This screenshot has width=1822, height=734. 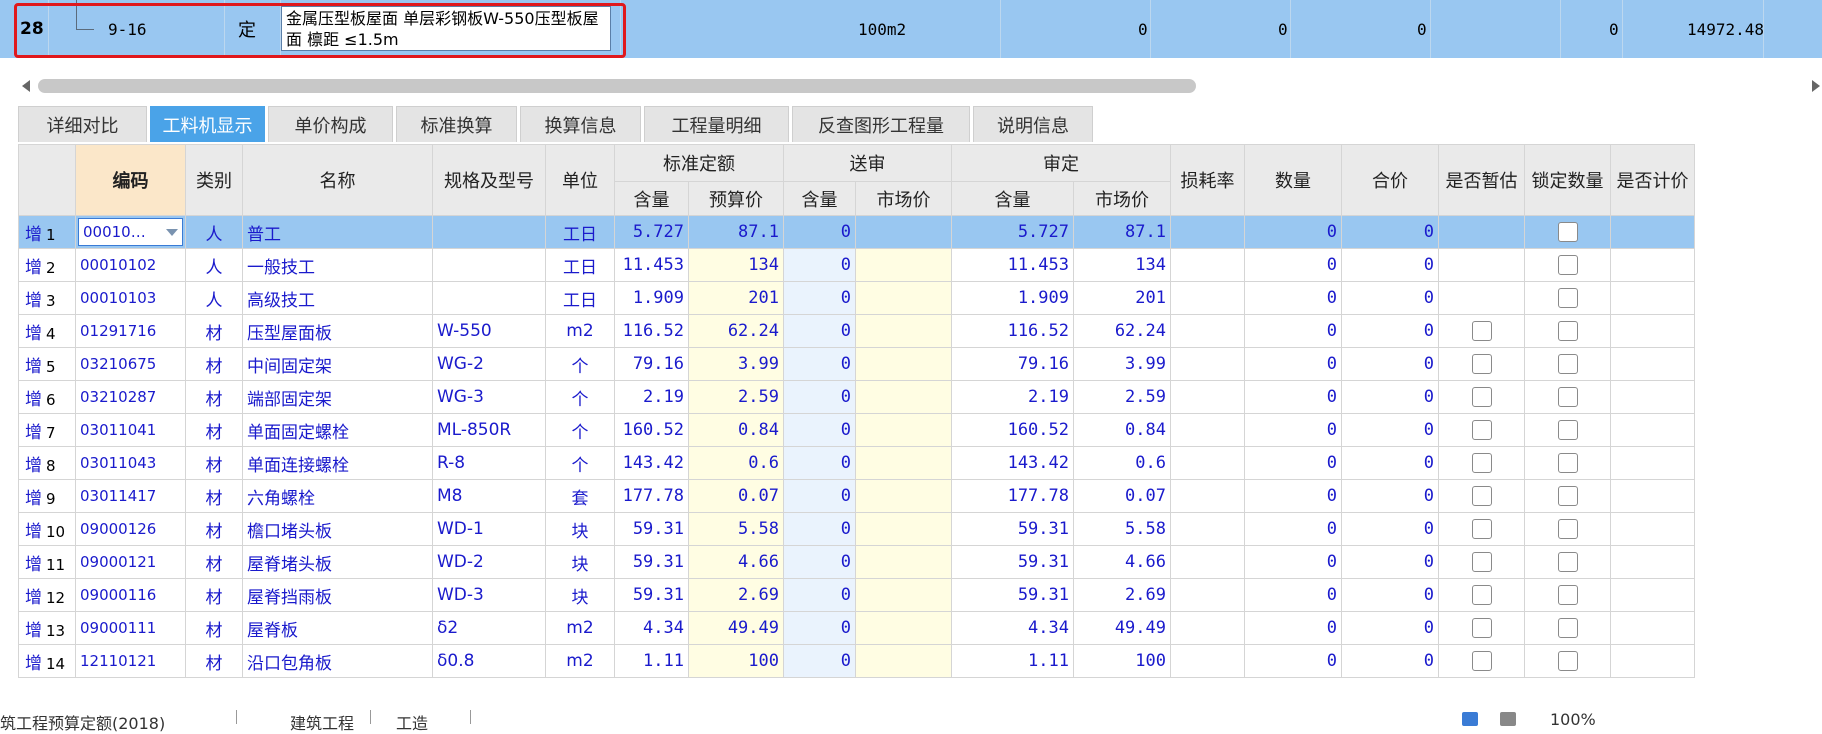 What do you see at coordinates (736, 298) in the screenshot?
I see `std-price-cell: 201` at bounding box center [736, 298].